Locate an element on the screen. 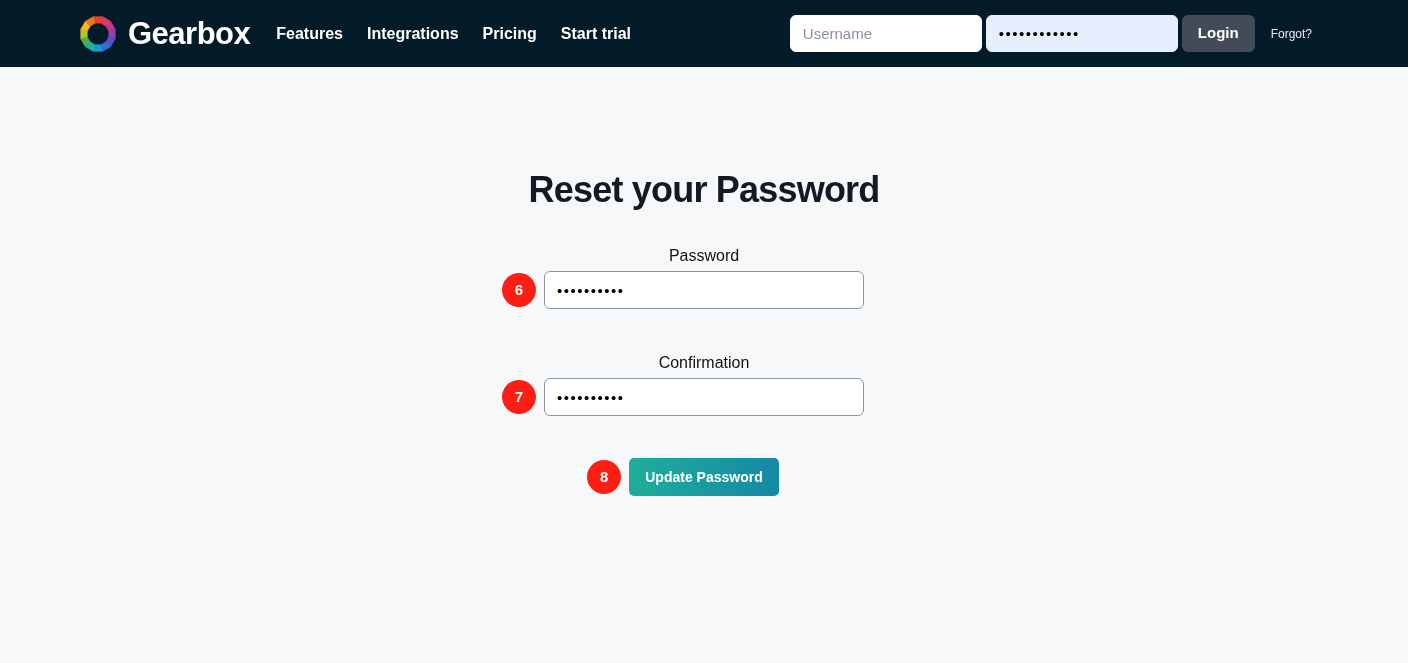 The image size is (1408, 663). nav-link: Integrations is located at coordinates (413, 33).